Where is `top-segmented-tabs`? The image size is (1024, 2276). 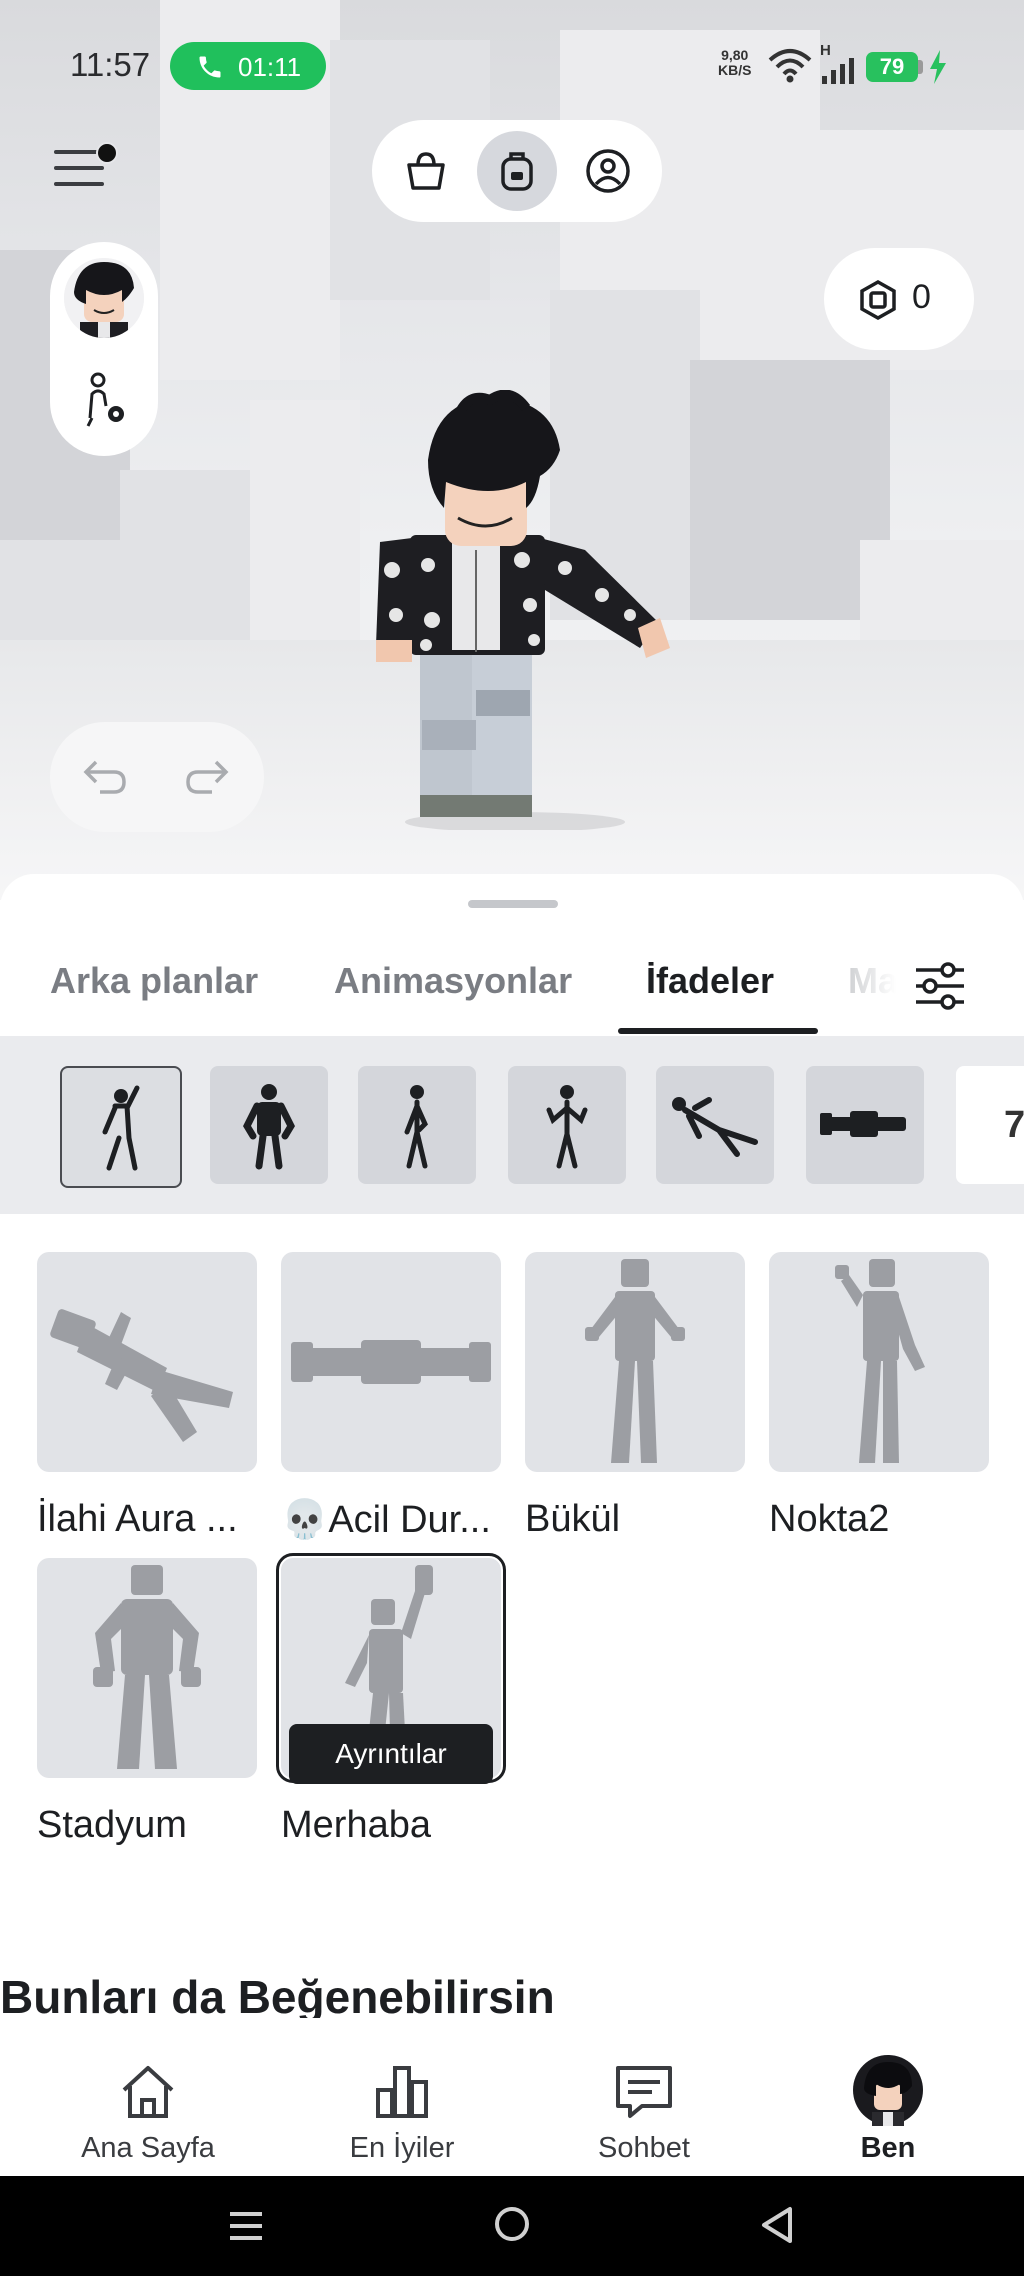 top-segmented-tabs is located at coordinates (517, 171).